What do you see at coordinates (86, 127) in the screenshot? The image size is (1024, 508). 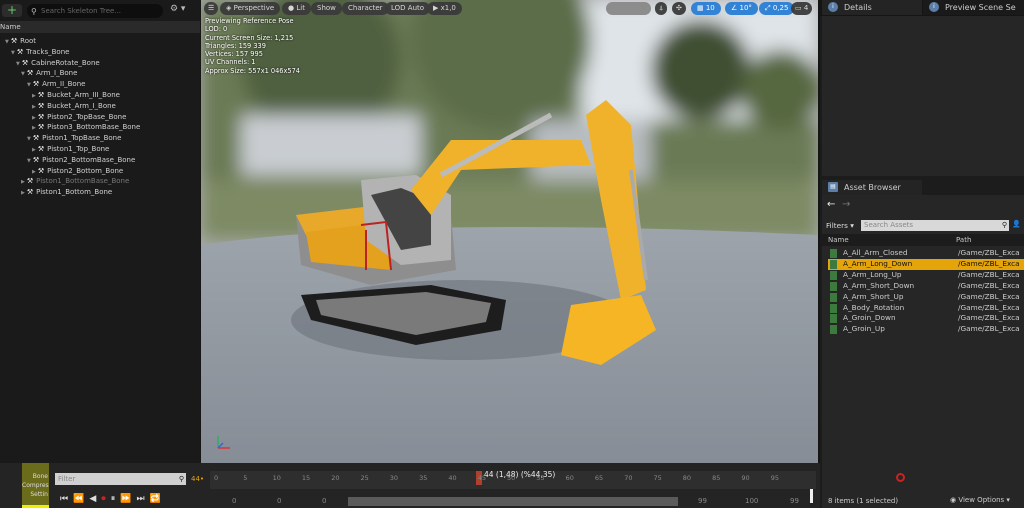 I see `tree-item-bone: ▶ ⚒ Piston3_BottomBase_Bone` at bounding box center [86, 127].